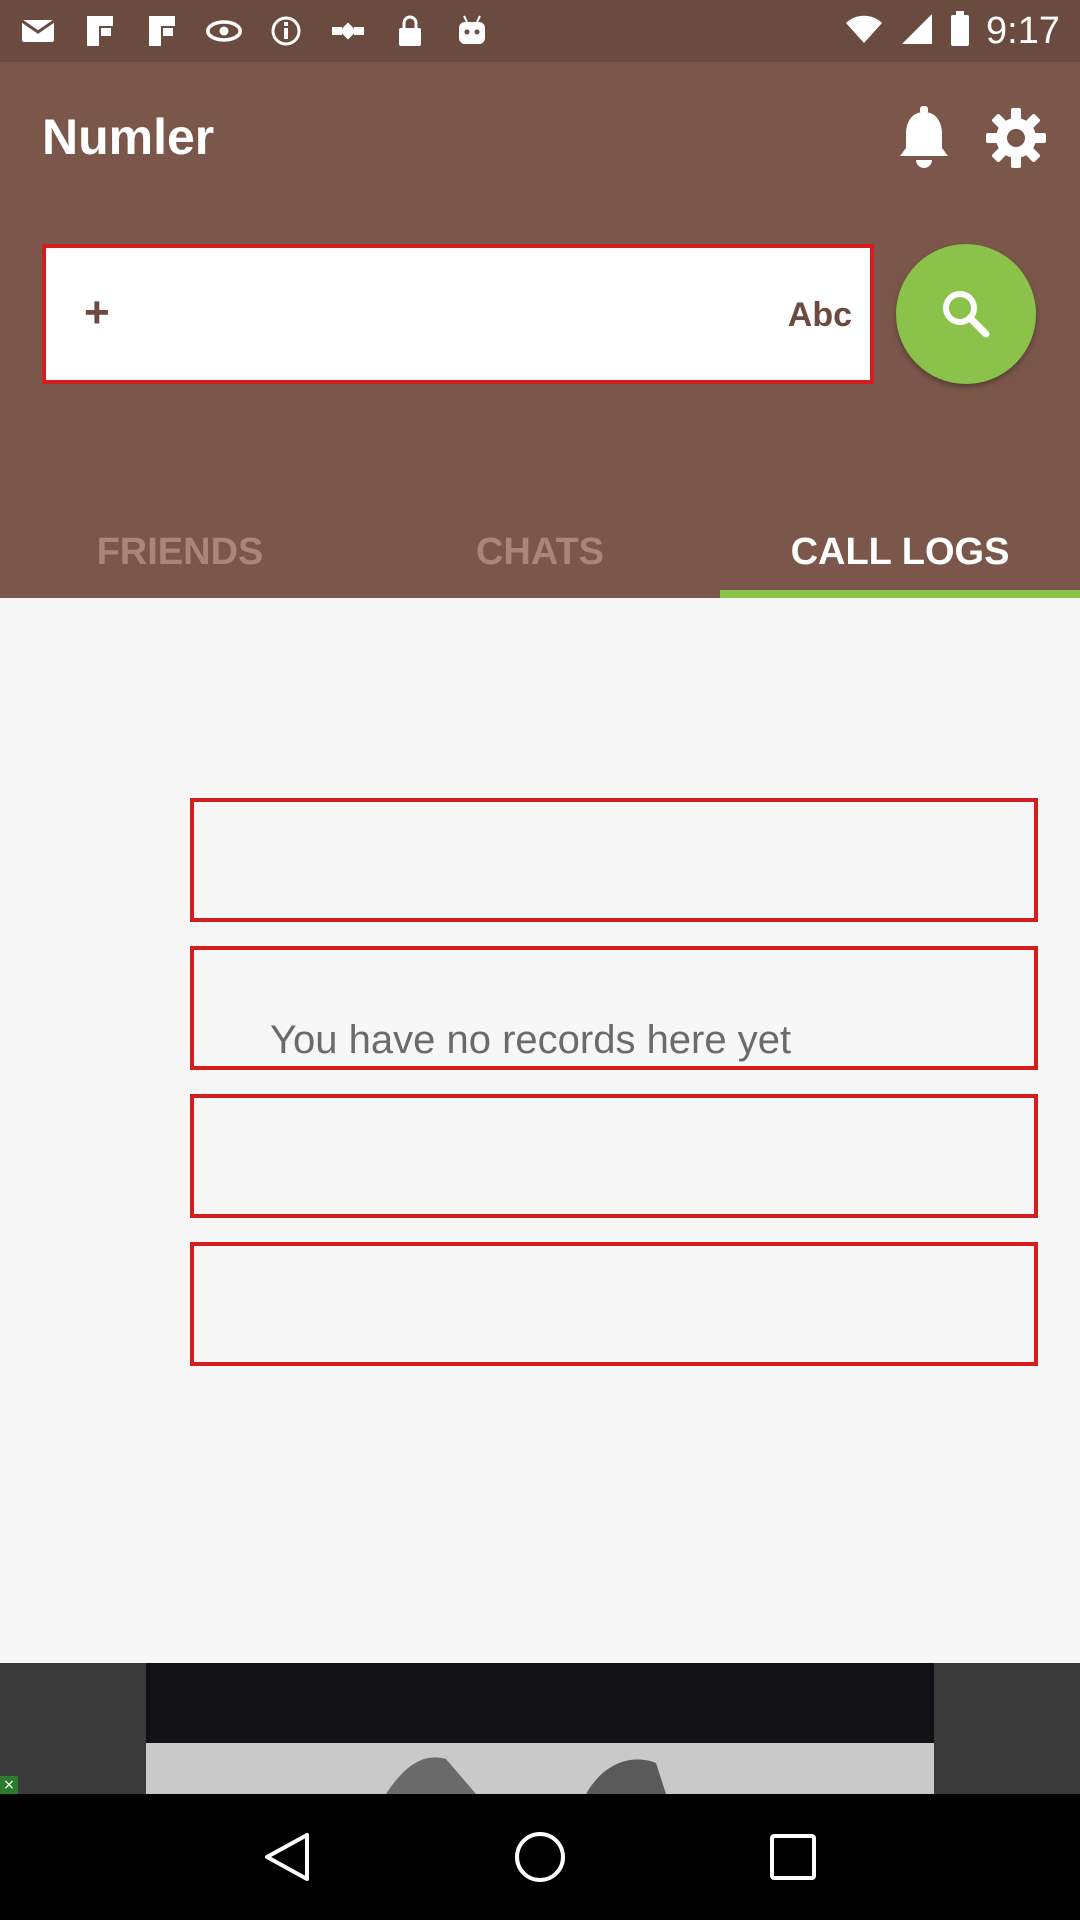 This screenshot has width=1080, height=1920. I want to click on tab-friends: FRIENDS, so click(180, 552).